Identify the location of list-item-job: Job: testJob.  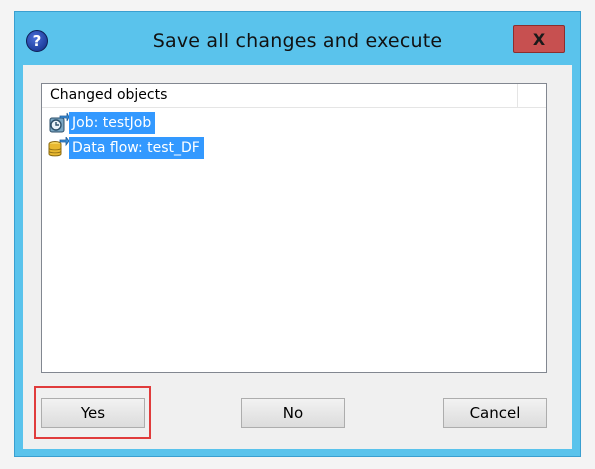
(101, 123).